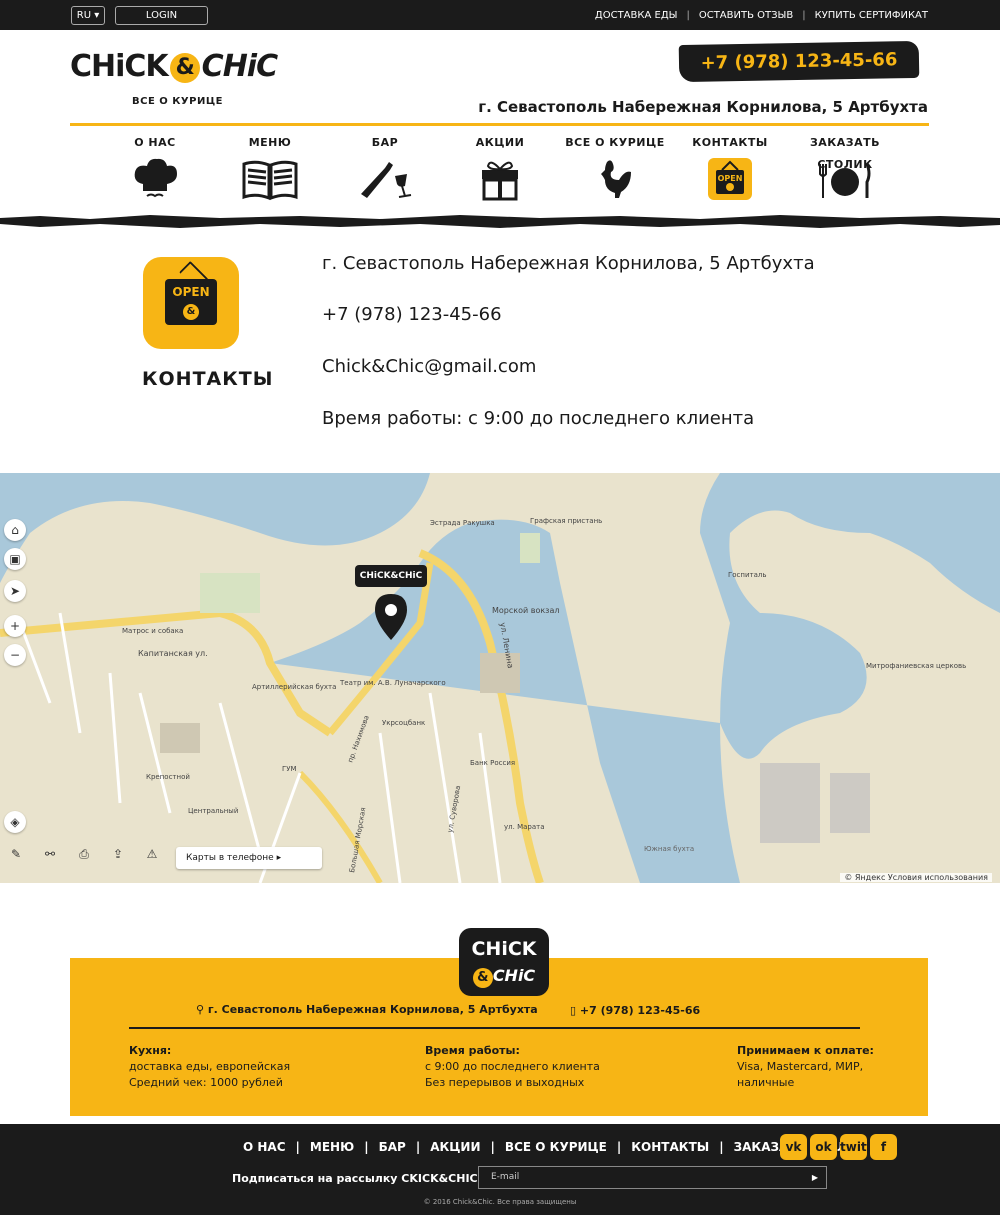 The image size is (1000, 1215). I want to click on svg-text: Театр им. А.В. Луначарского, so click(392, 683).